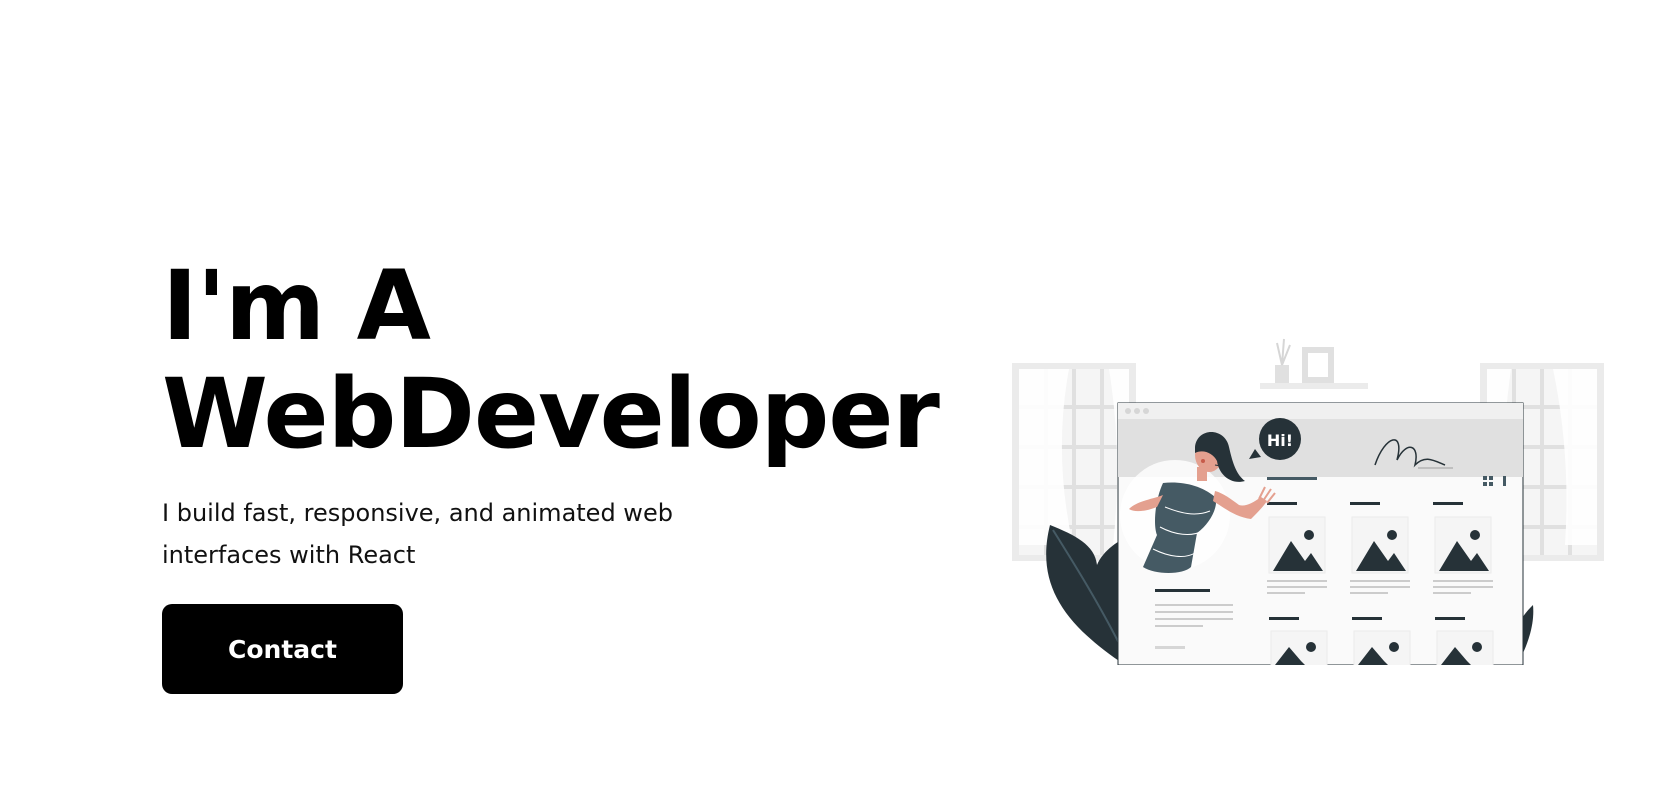 The height and width of the screenshot is (811, 1679). Describe the element at coordinates (1280, 440) in the screenshot. I see `speech-bubble-text: Hi!` at that location.